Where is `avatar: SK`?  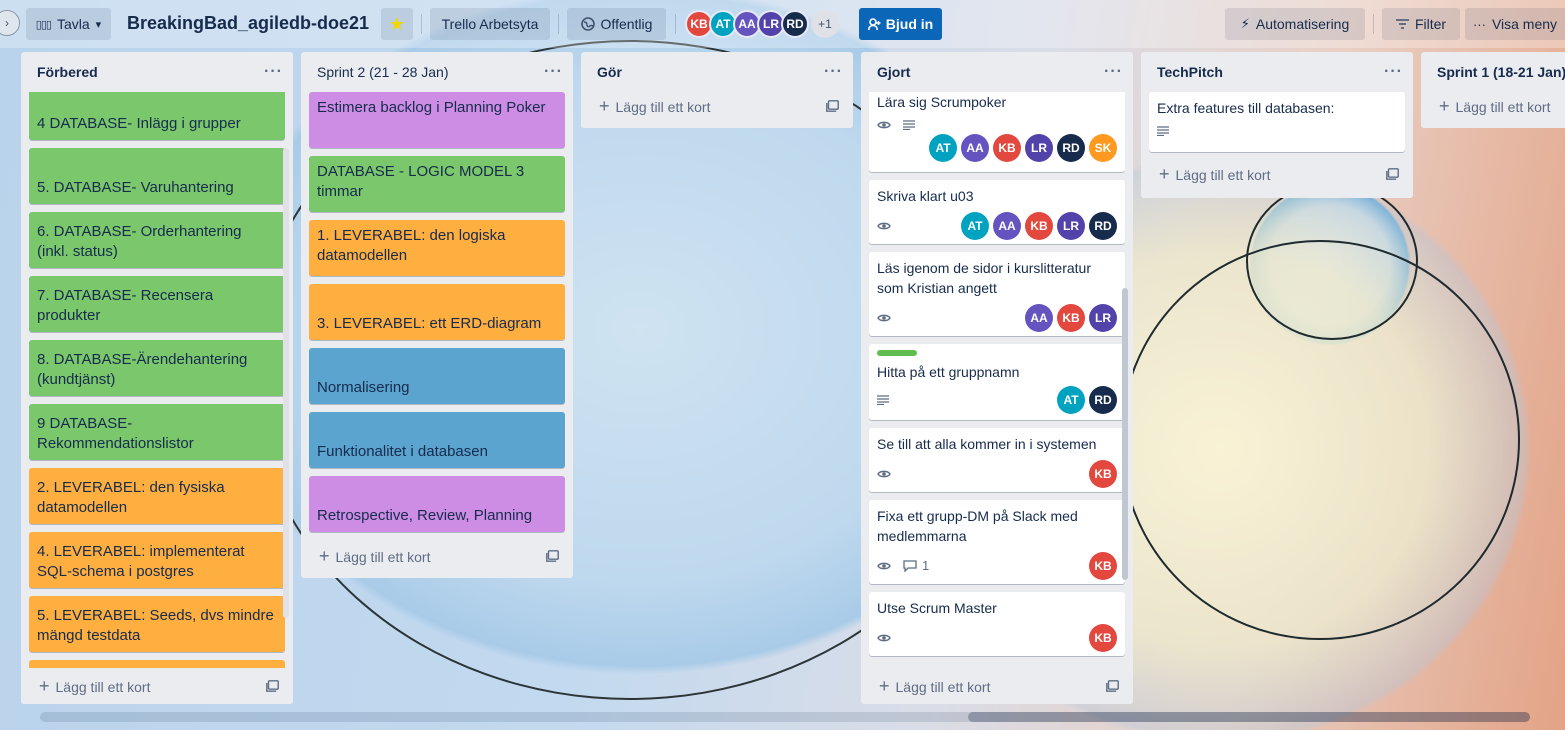
avatar: SK is located at coordinates (1103, 148).